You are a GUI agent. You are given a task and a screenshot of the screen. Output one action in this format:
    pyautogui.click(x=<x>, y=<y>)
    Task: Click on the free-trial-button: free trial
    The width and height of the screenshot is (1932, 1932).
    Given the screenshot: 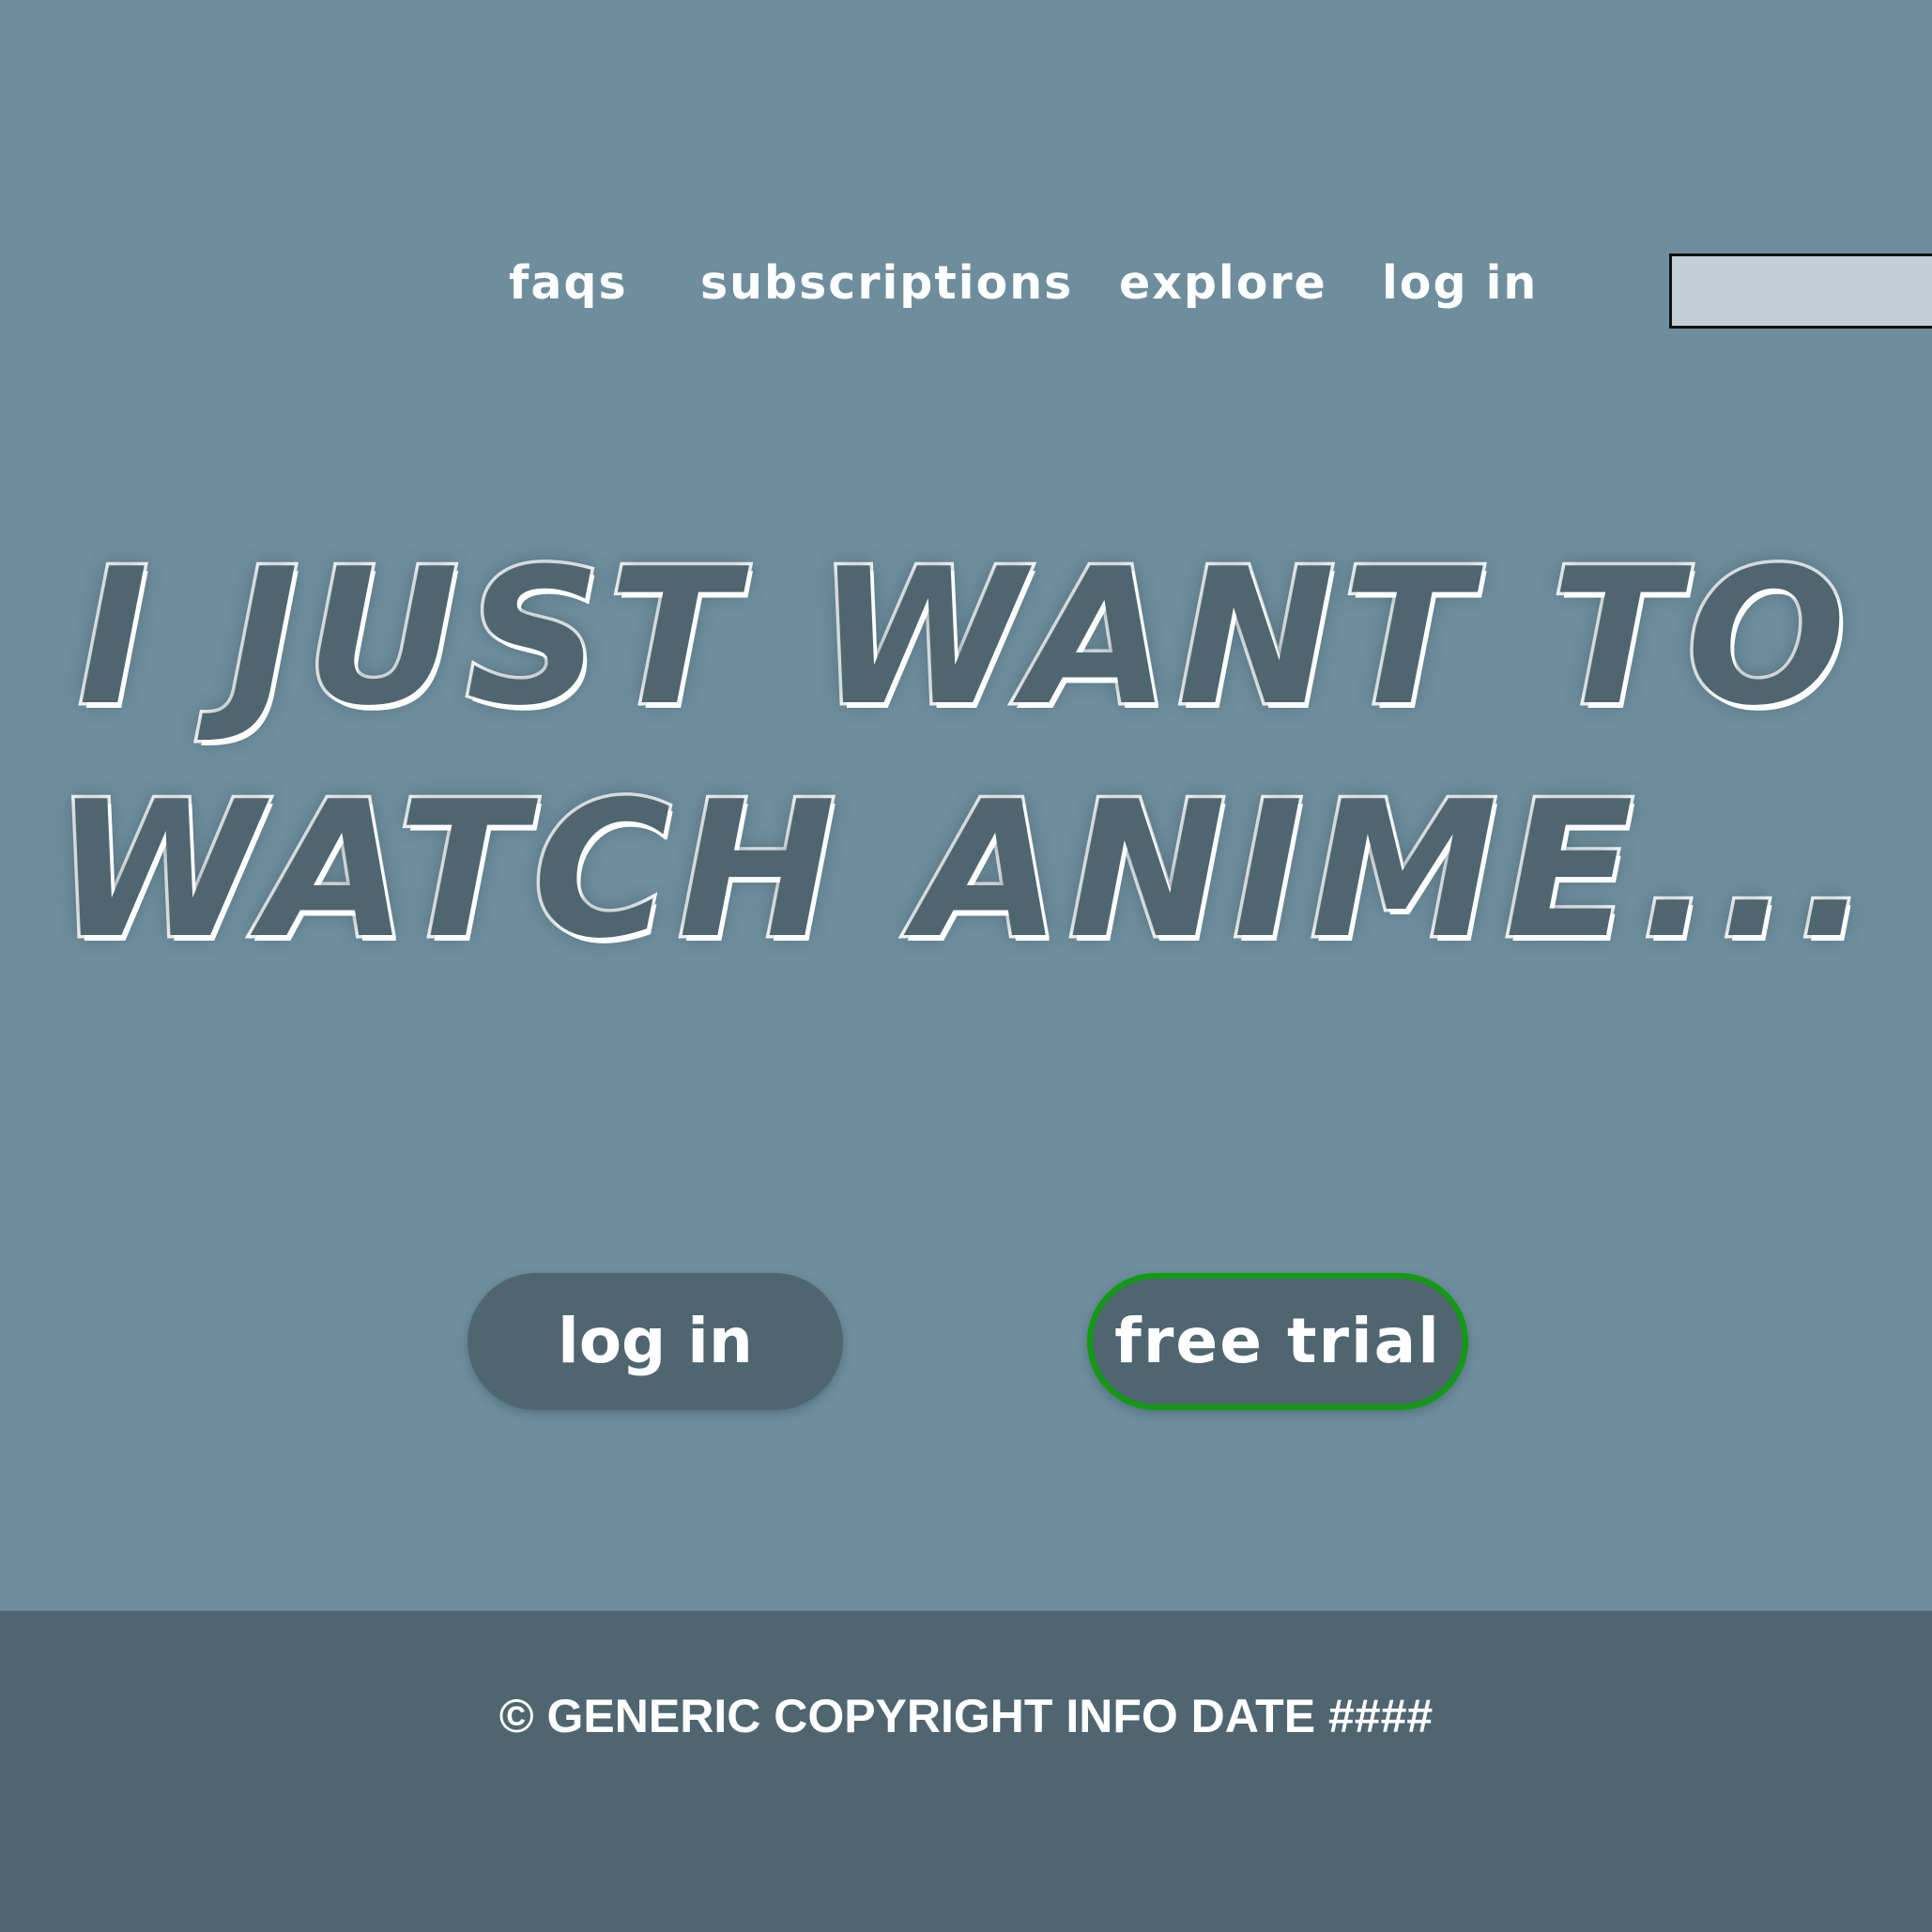 What is the action you would take?
    pyautogui.click(x=1278, y=1342)
    